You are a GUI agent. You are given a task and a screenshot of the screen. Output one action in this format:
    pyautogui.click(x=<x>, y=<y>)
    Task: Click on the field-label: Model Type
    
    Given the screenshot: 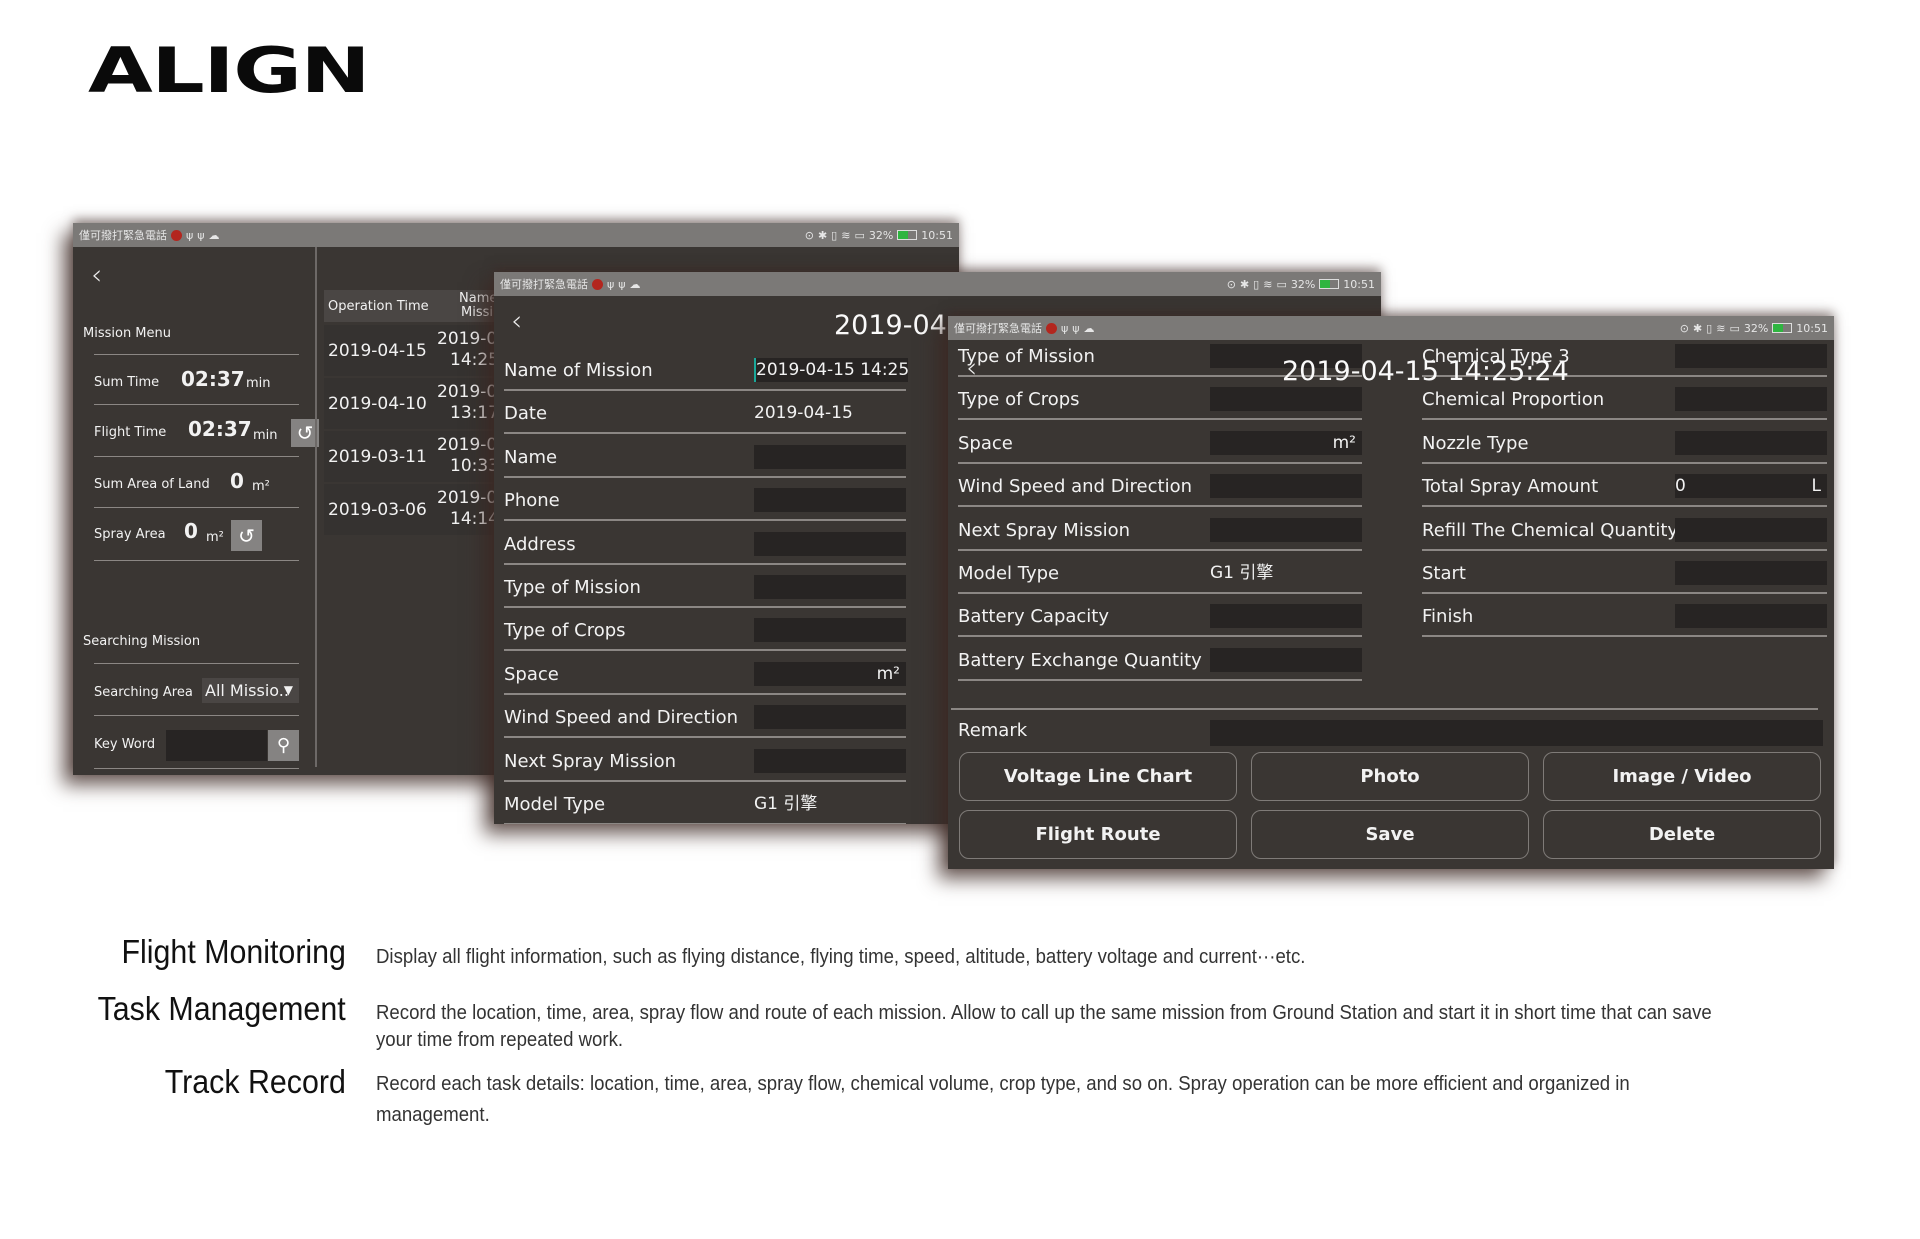 What is the action you would take?
    pyautogui.click(x=1009, y=573)
    